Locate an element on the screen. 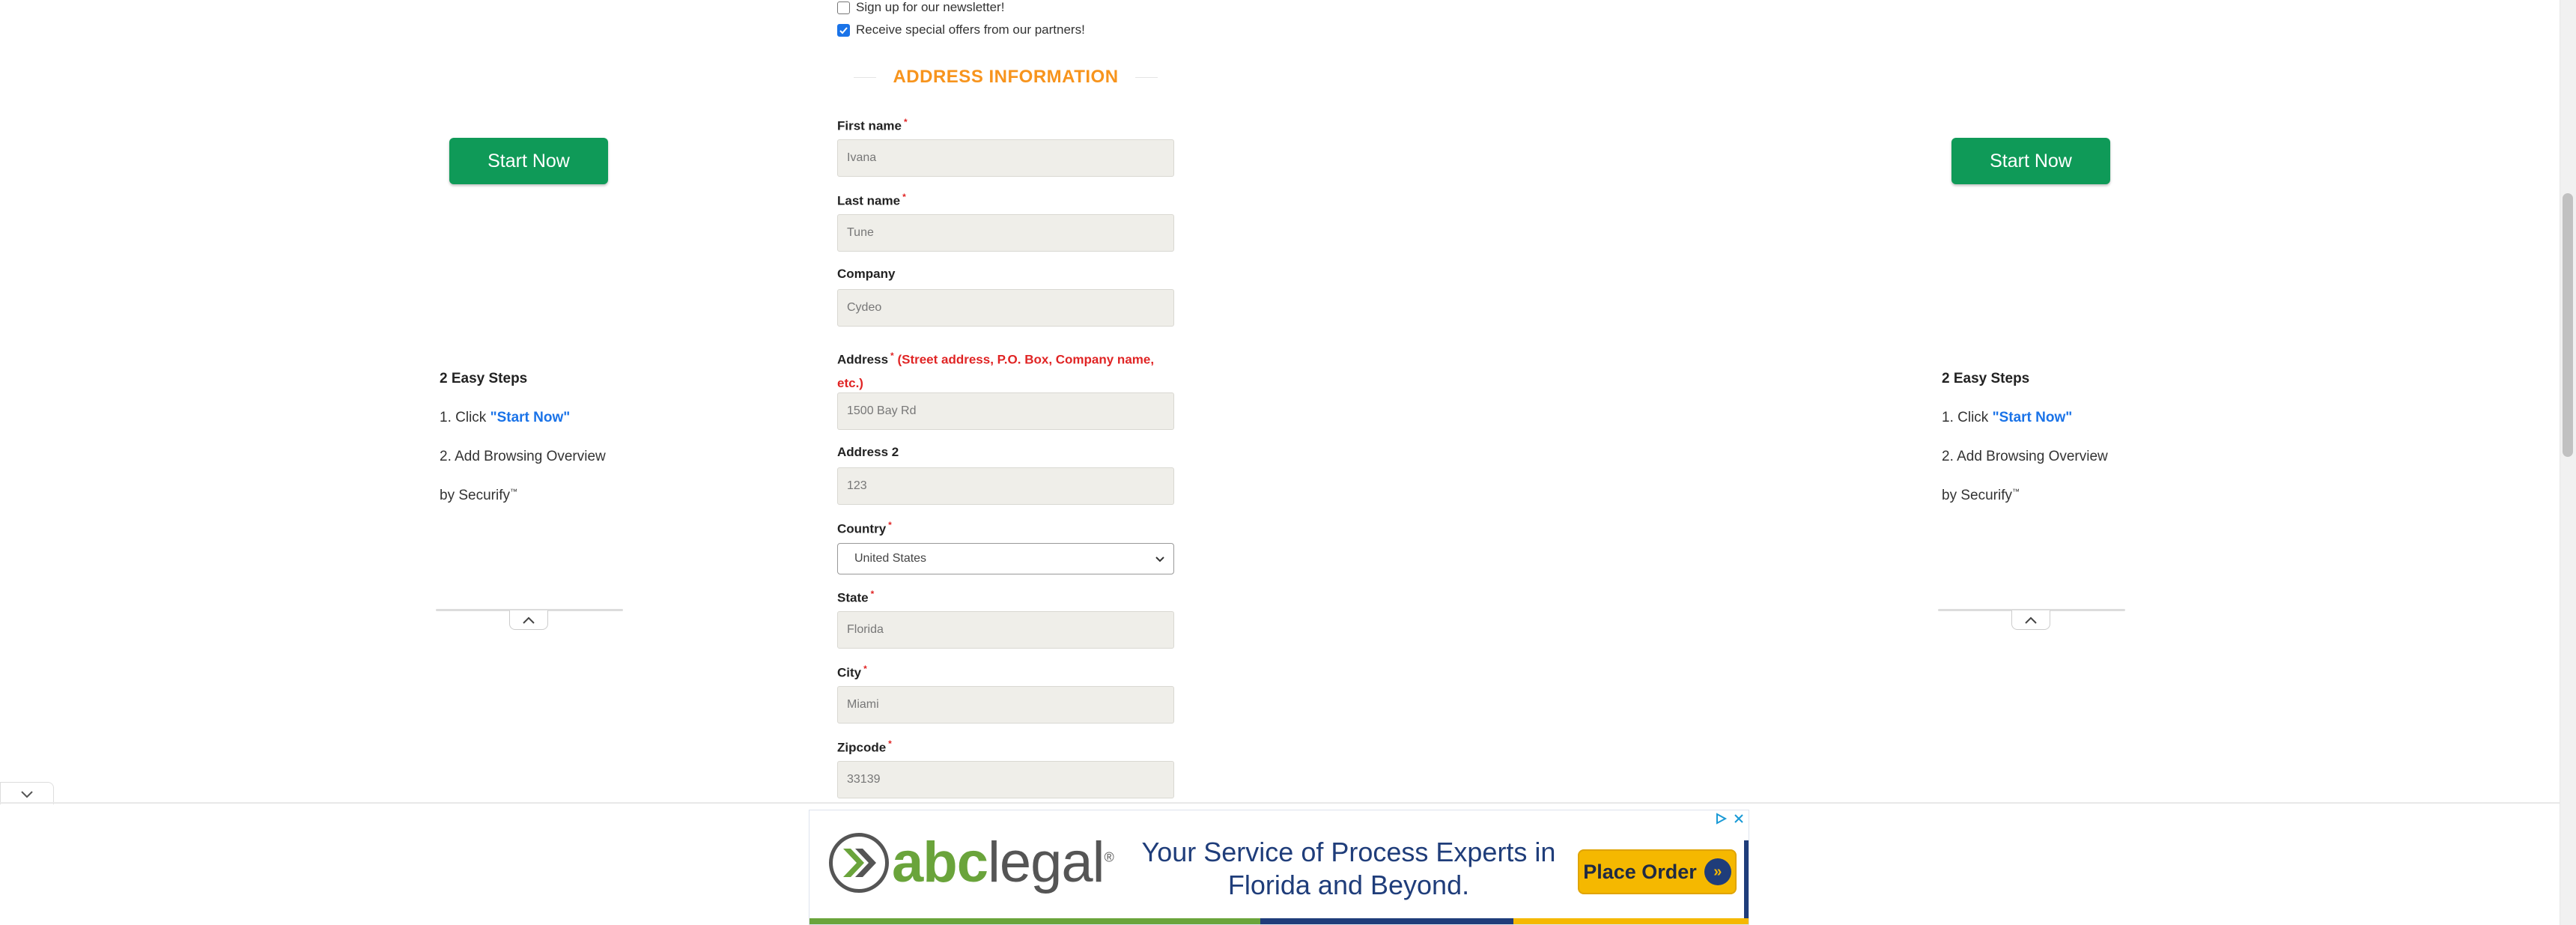  first-name-label: First name * is located at coordinates (872, 125).